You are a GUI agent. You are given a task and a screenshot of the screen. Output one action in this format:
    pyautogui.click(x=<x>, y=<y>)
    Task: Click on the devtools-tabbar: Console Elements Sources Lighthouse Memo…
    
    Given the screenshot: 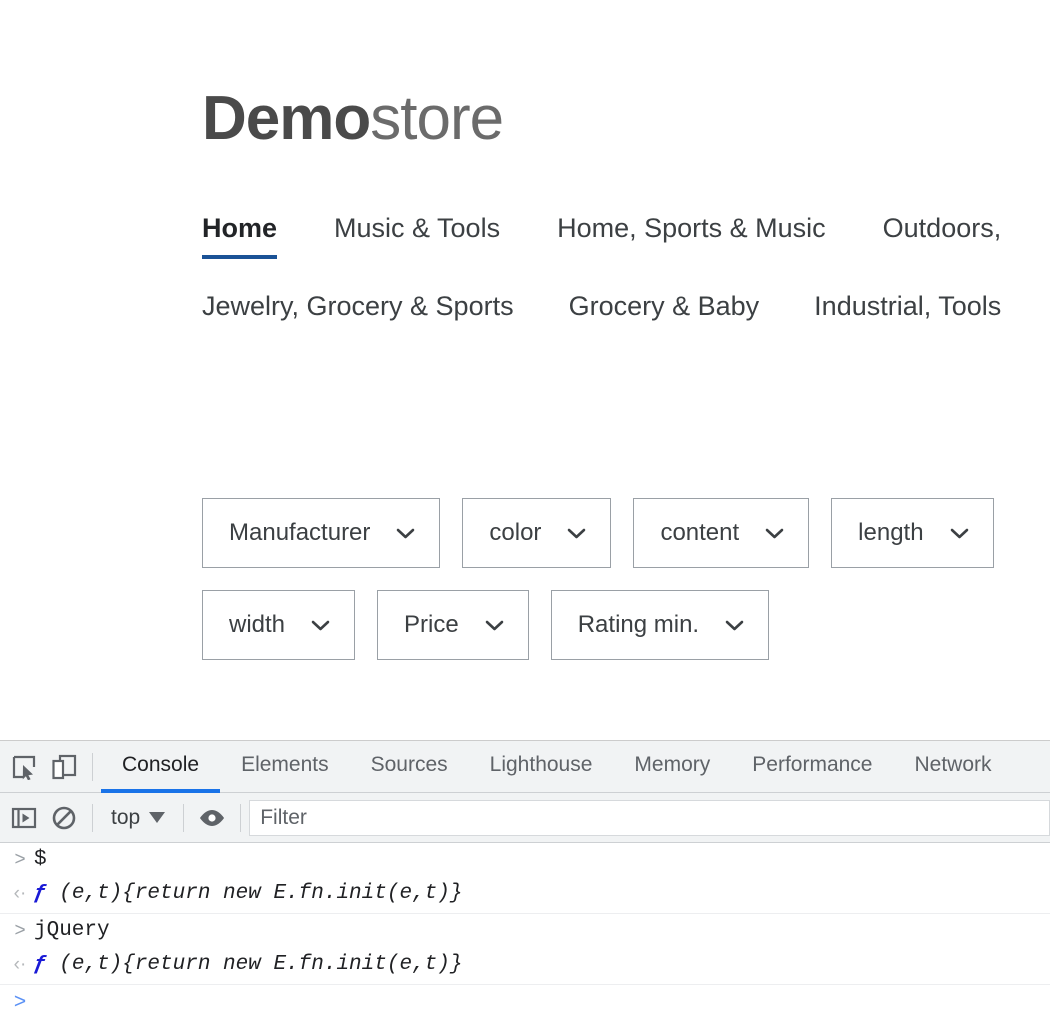 What is the action you would take?
    pyautogui.click(x=525, y=767)
    